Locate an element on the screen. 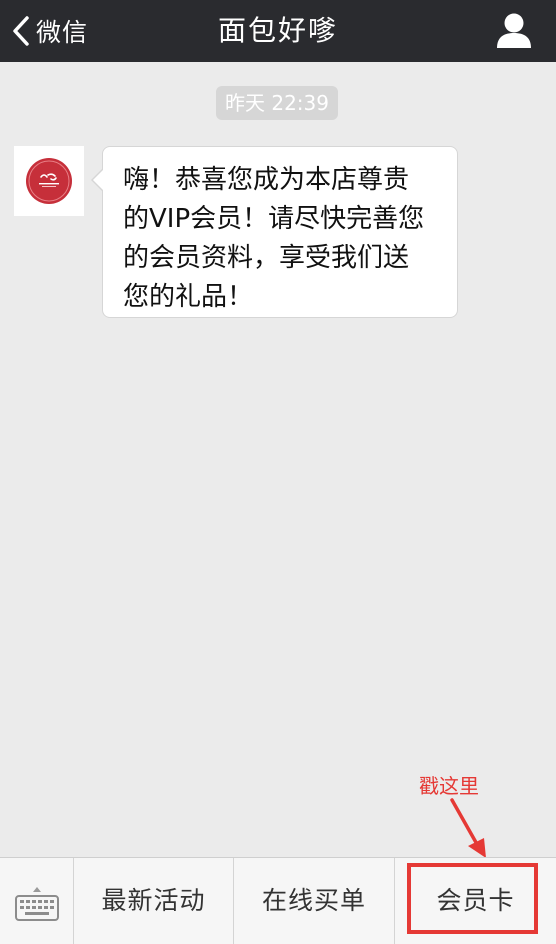 The image size is (556, 944). person-icon is located at coordinates (514, 33).